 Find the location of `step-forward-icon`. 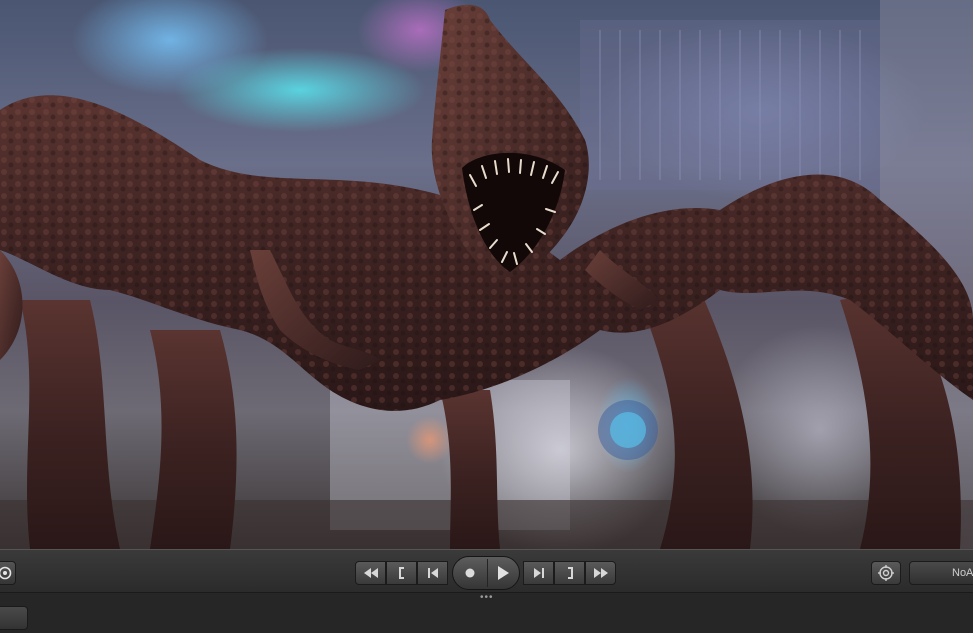

step-forward-icon is located at coordinates (538, 573).